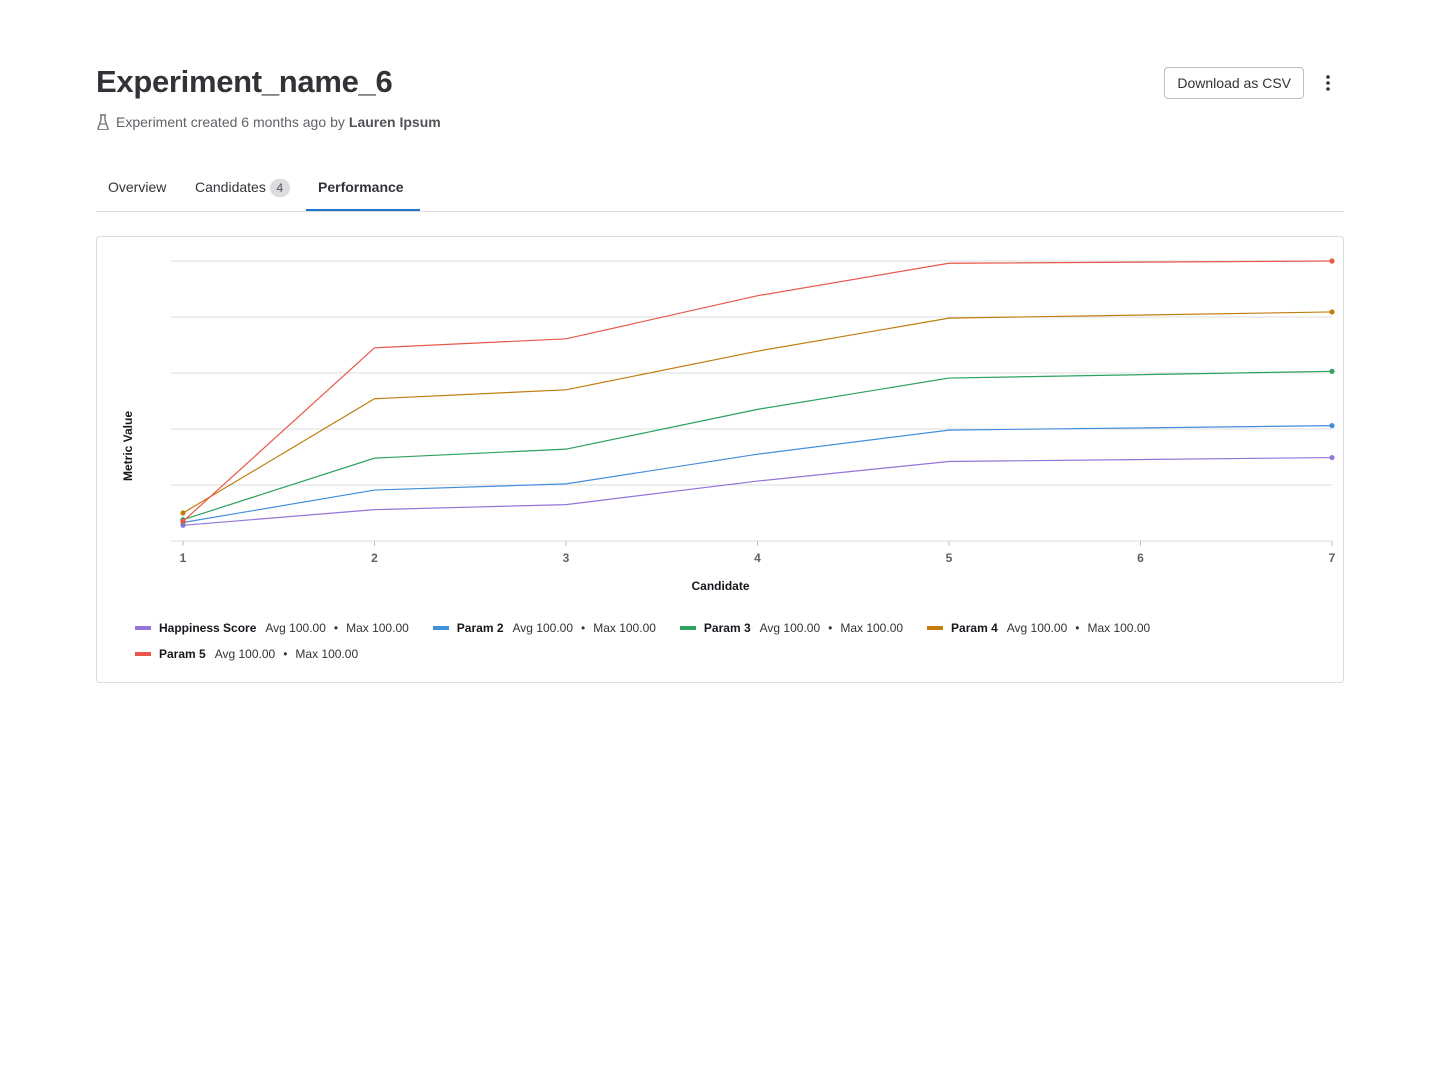 The image size is (1440, 1080). I want to click on legend-item: Param 5 Avg 100.00 • Max 100.00, so click(246, 654).